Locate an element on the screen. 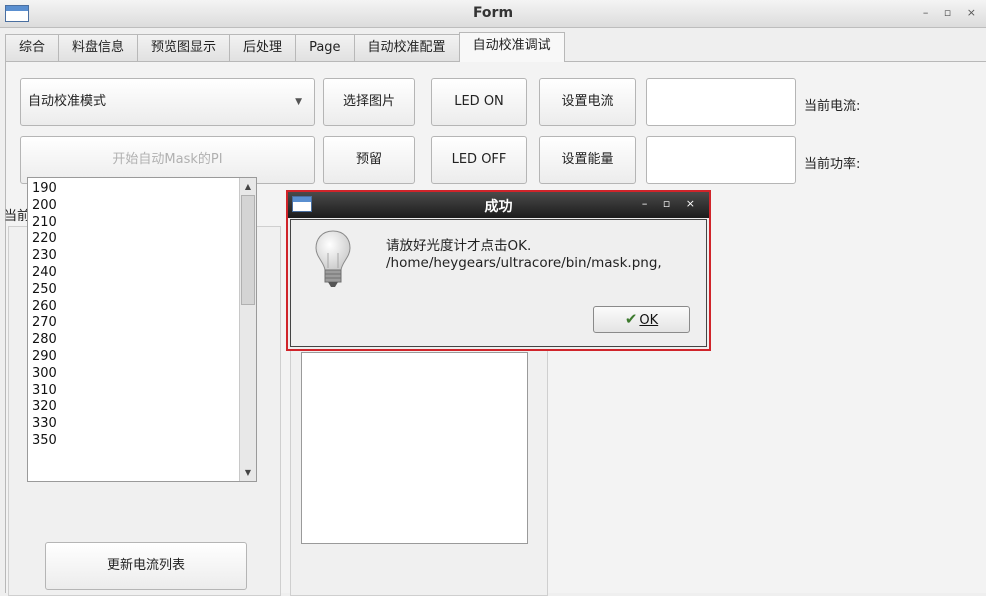 The height and width of the screenshot is (596, 986). ok-button: ✔ OK is located at coordinates (641, 319).